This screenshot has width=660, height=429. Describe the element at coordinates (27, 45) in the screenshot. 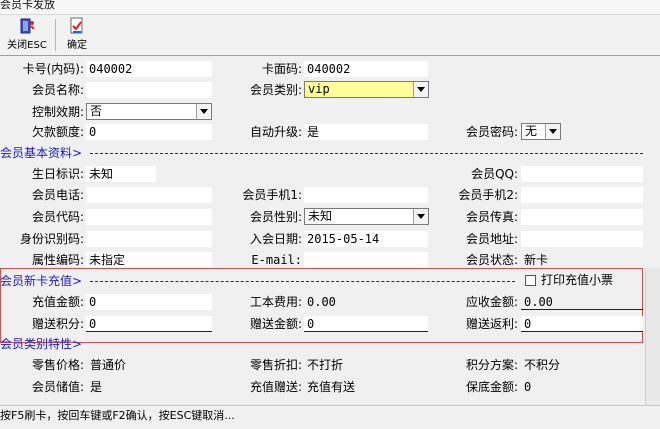

I see `close-esc-label: 关闭ESC` at that location.